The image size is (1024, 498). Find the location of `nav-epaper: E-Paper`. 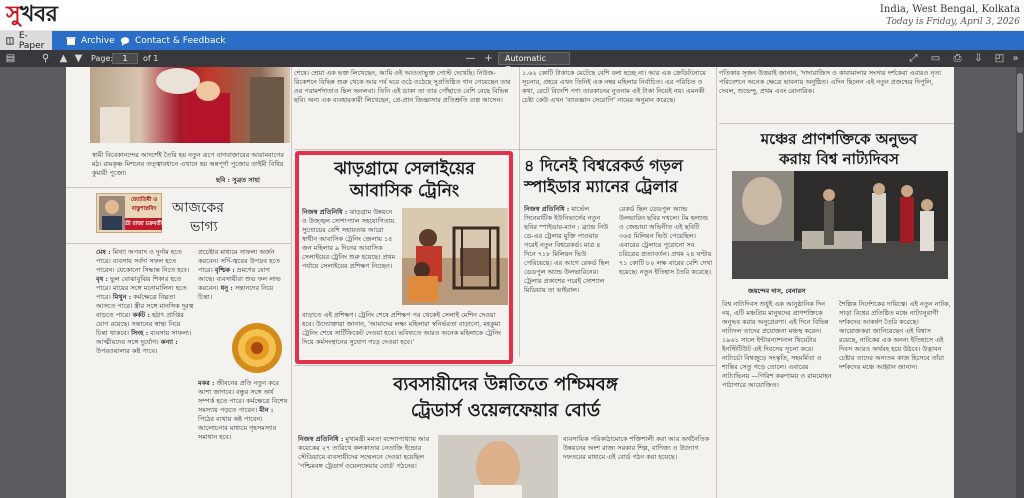

nav-epaper: E-Paper is located at coordinates (26, 40).